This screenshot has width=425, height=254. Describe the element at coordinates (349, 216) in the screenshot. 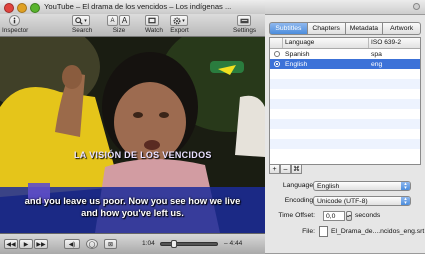

I see `time-offset-stepper: ▴▾` at that location.